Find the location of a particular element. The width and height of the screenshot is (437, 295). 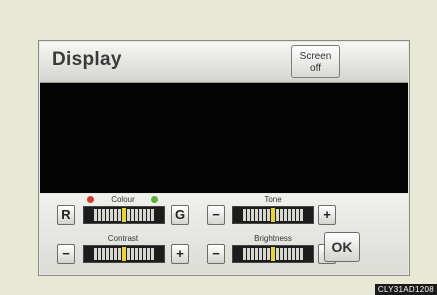

colour-slider is located at coordinates (124, 215).